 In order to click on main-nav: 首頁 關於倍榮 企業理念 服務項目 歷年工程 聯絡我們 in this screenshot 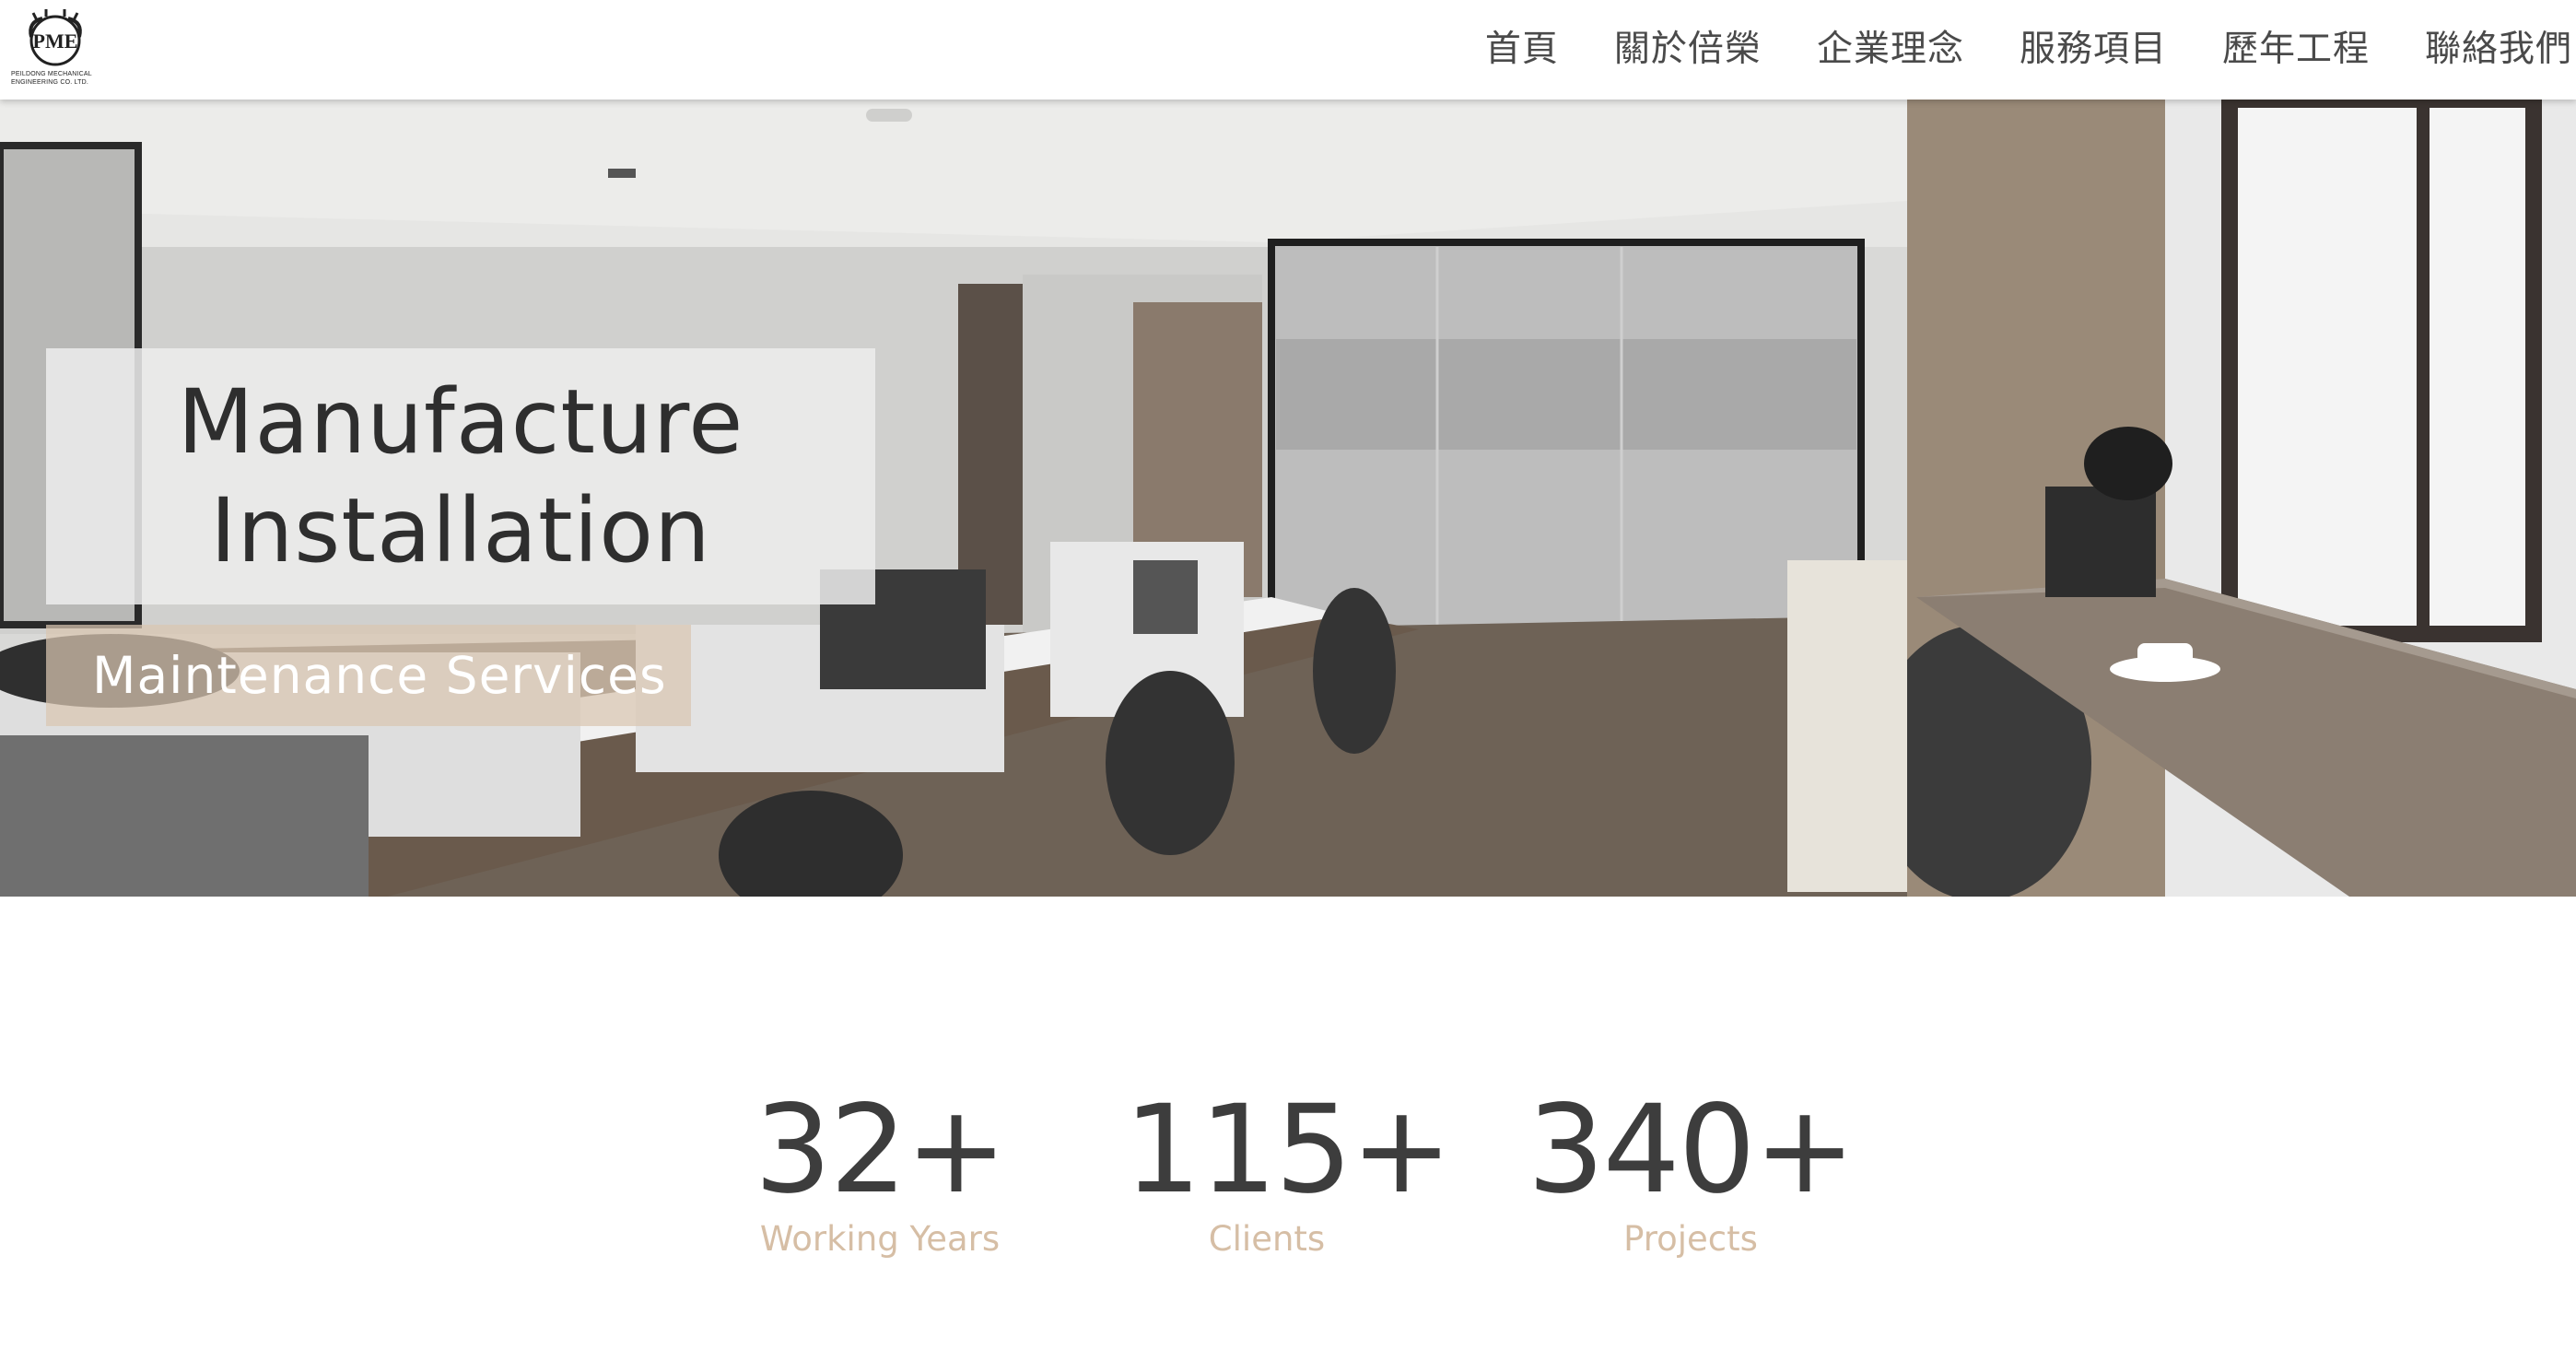, I will do `click(2029, 46)`.